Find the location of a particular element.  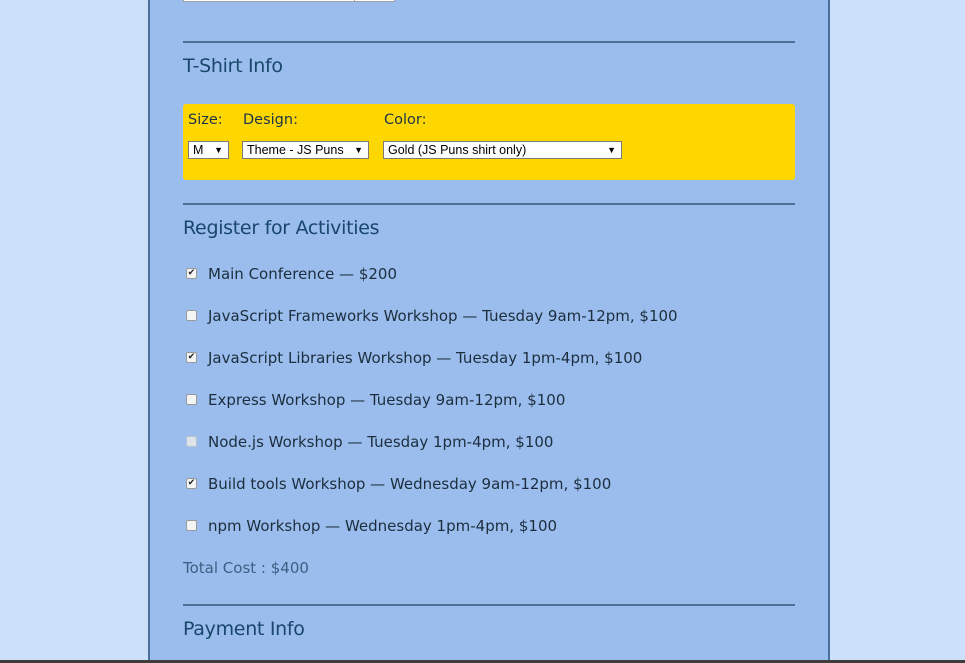

tshirt-section-title: T-Shirt Info is located at coordinates (233, 66).